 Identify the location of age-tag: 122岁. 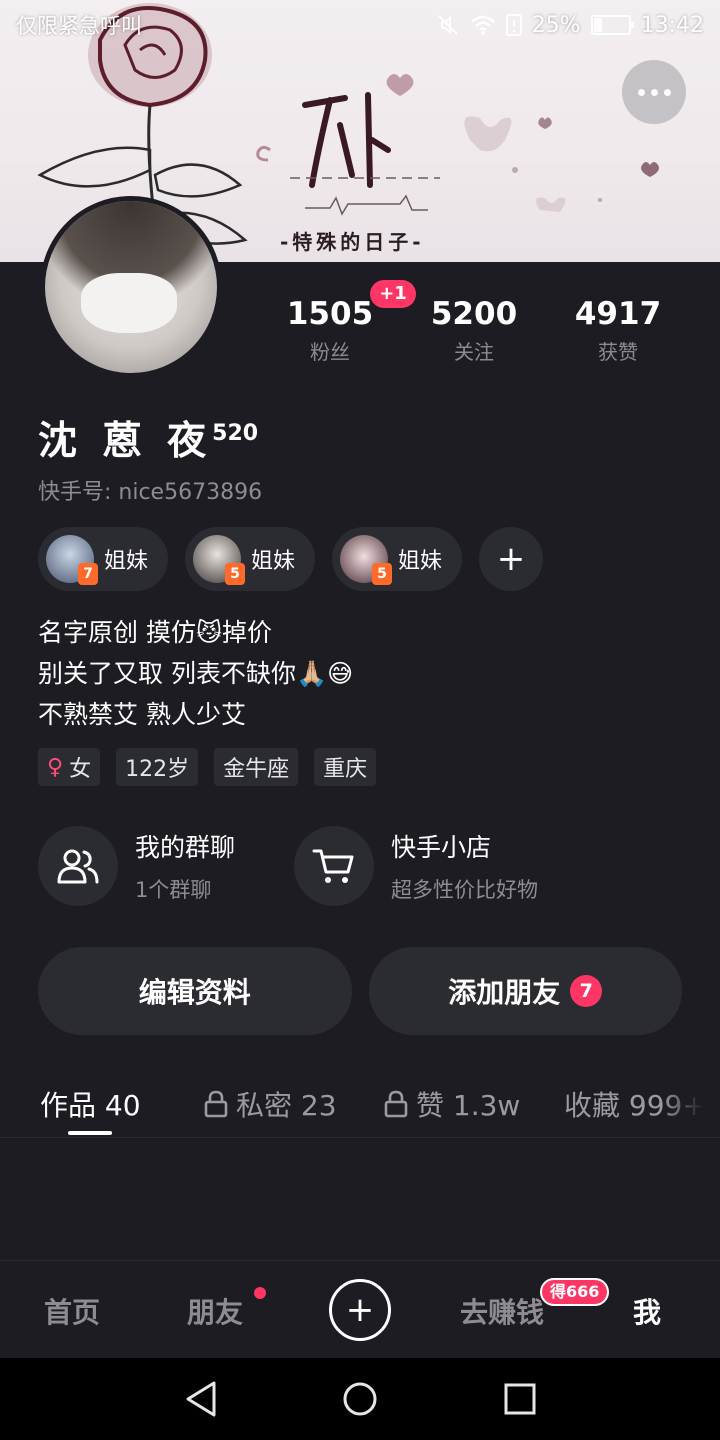
(157, 767).